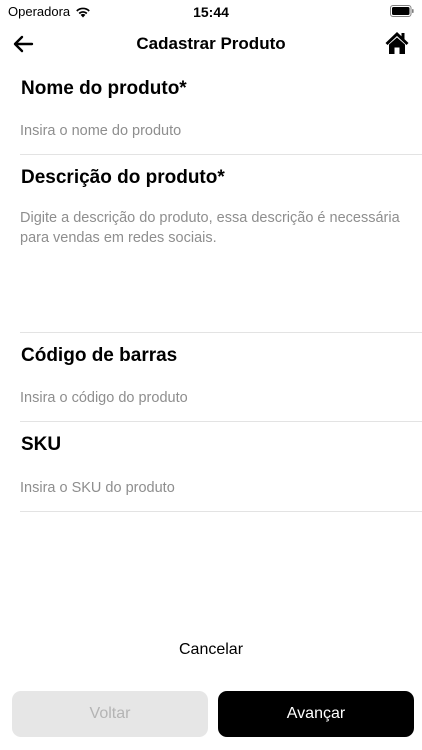  I want to click on product-description-label: Descrição do produto*, so click(123, 177).